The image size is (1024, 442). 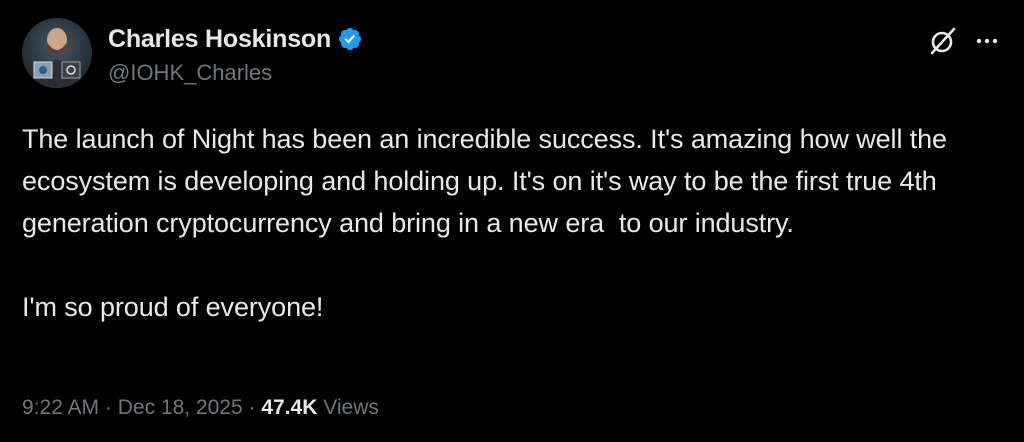 I want to click on views-label: Views, so click(x=348, y=407).